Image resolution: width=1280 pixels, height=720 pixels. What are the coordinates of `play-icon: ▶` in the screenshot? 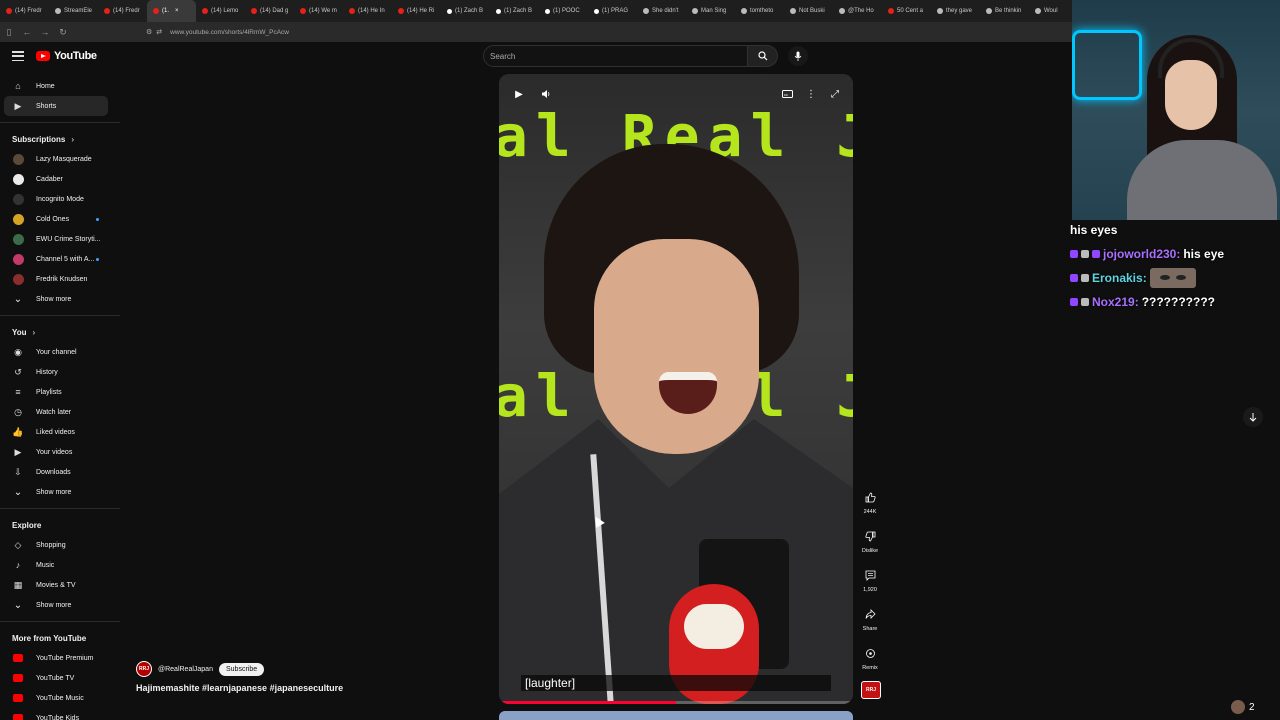 It's located at (18, 451).